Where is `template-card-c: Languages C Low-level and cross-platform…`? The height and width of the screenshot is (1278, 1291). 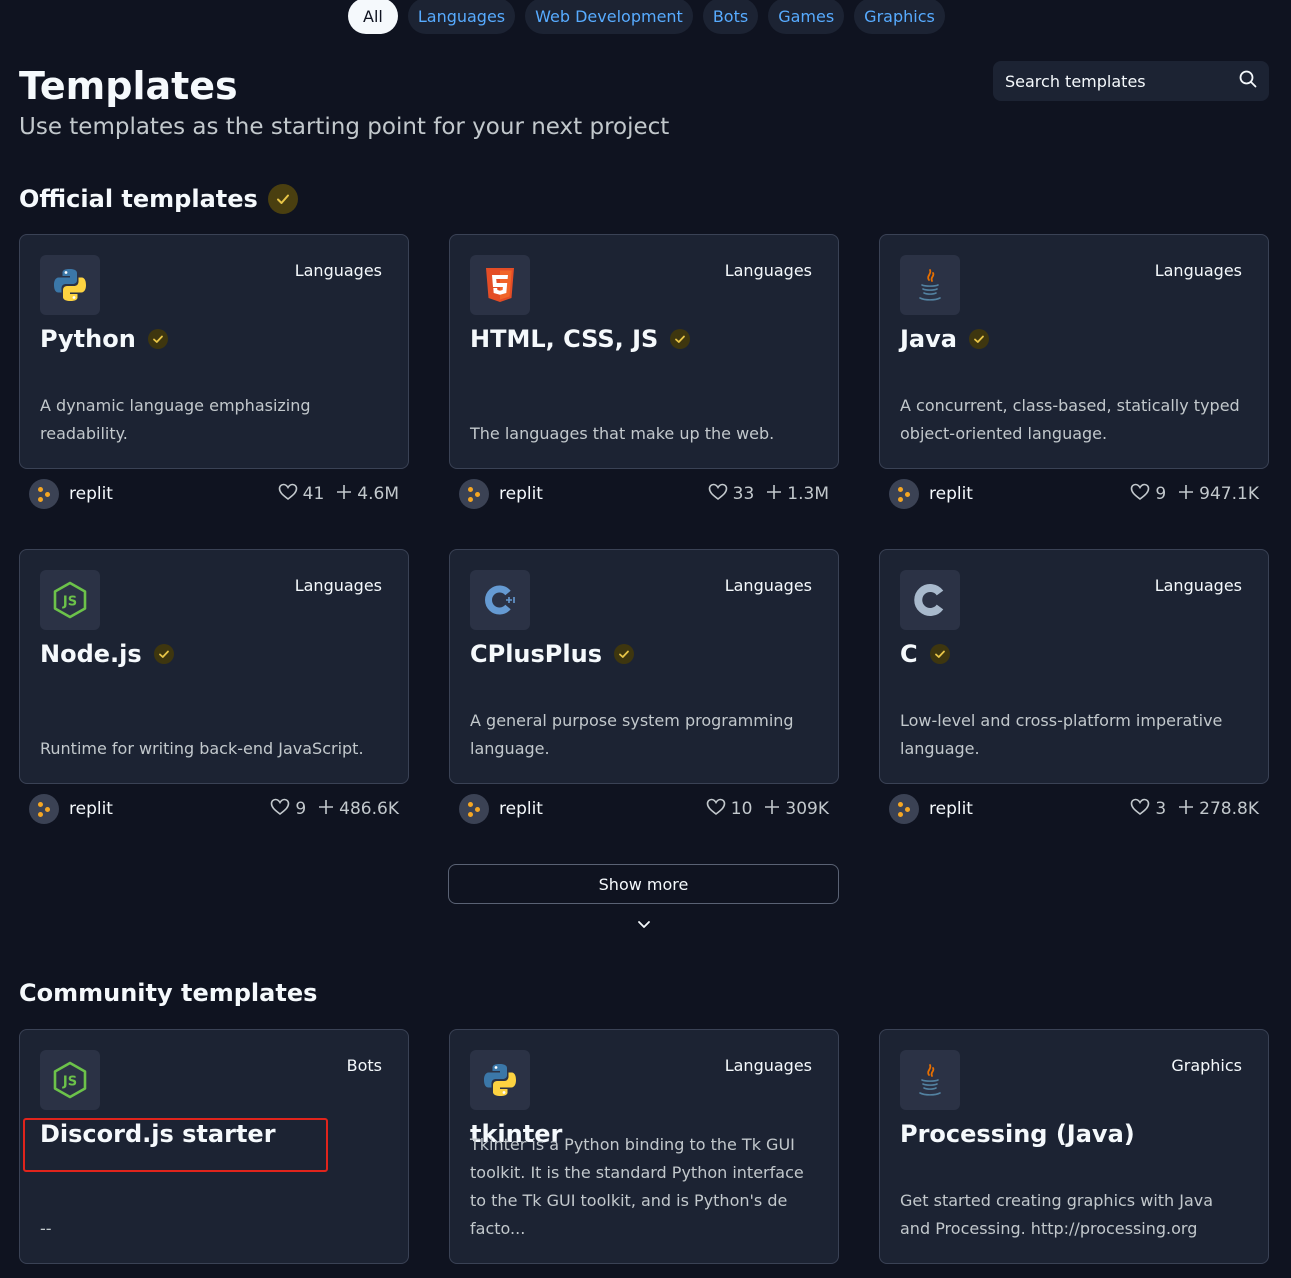 template-card-c: Languages C Low-level and cross-platform… is located at coordinates (1074, 666).